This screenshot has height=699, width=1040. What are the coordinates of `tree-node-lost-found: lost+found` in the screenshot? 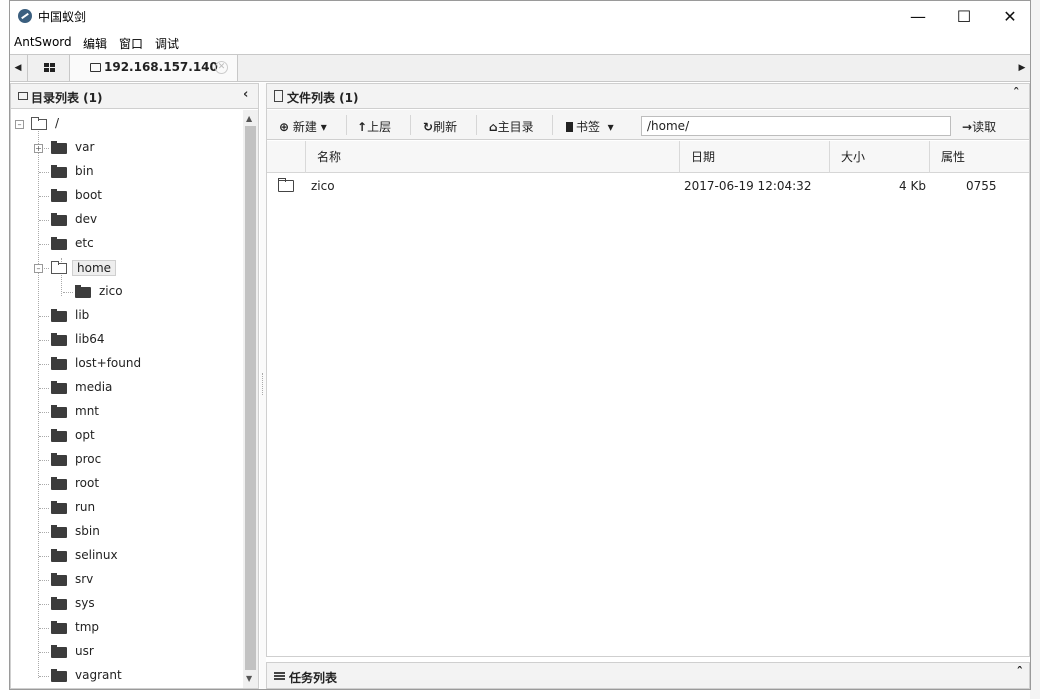 It's located at (139, 364).